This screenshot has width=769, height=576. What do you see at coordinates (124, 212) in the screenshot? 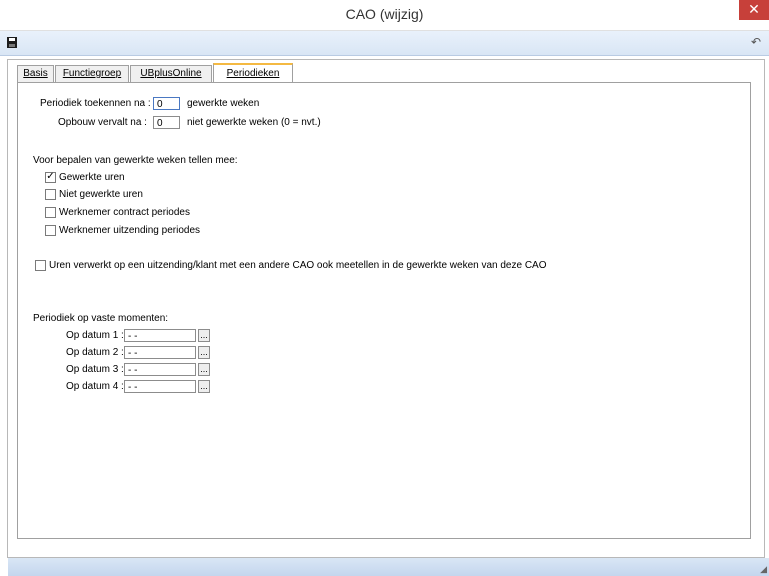
I see `checkbox-label: Werknemer contract periodes` at bounding box center [124, 212].